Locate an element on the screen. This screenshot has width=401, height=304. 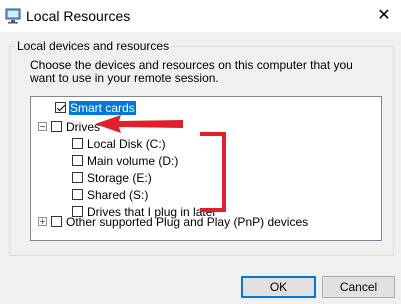
group-legend: Local devices and resources is located at coordinates (93, 46).